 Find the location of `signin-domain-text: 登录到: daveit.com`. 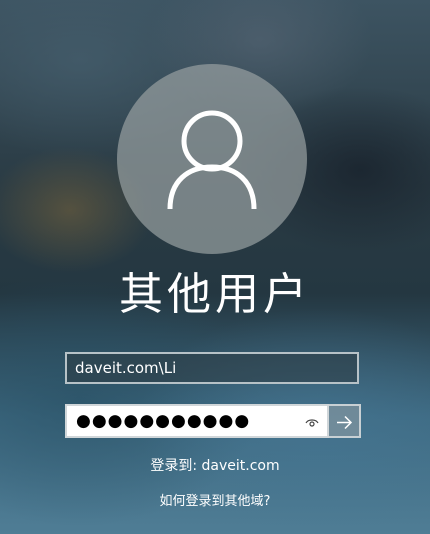

signin-domain-text: 登录到: daveit.com is located at coordinates (215, 466).